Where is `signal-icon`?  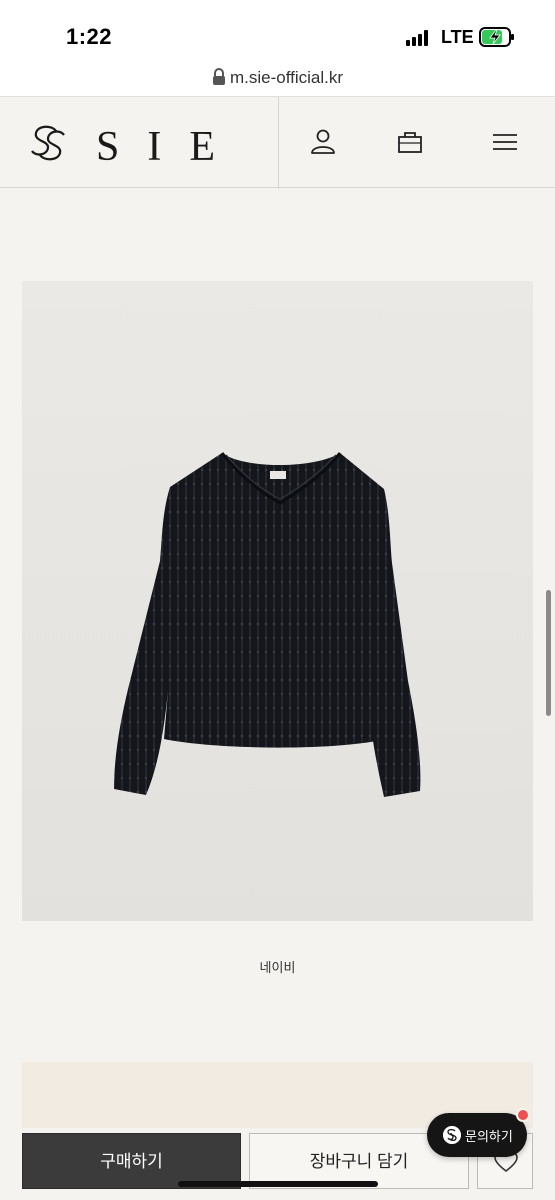
signal-icon is located at coordinates (418, 38).